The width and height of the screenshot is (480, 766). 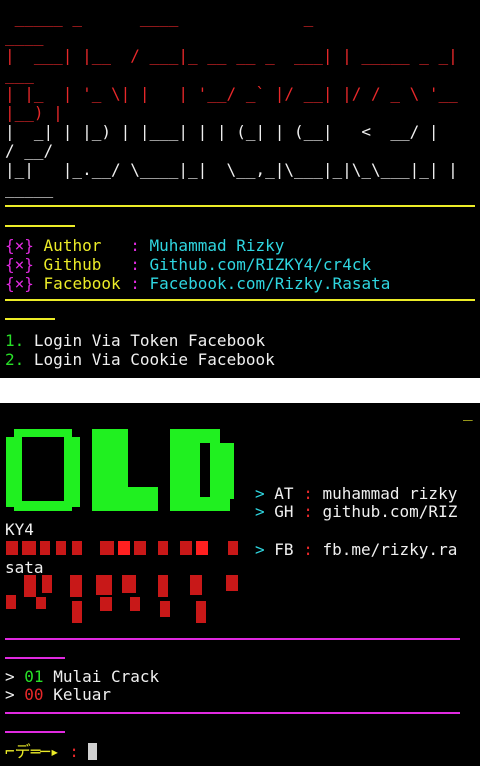 What do you see at coordinates (93, 751) in the screenshot?
I see `text-cursor` at bounding box center [93, 751].